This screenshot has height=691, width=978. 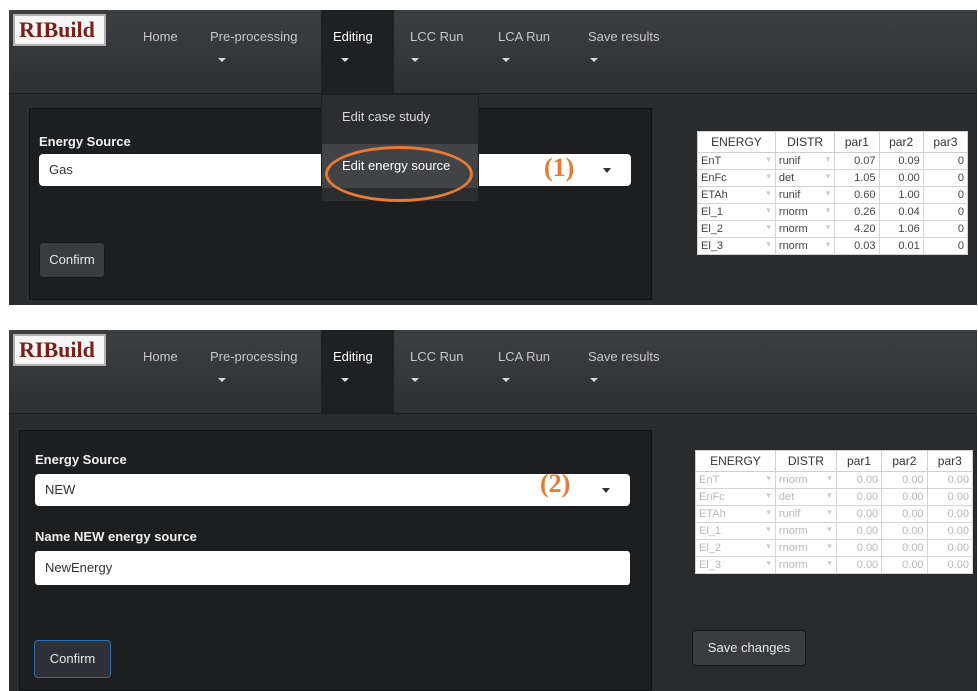 What do you see at coordinates (857, 195) in the screenshot?
I see `cell-par1: 0.60` at bounding box center [857, 195].